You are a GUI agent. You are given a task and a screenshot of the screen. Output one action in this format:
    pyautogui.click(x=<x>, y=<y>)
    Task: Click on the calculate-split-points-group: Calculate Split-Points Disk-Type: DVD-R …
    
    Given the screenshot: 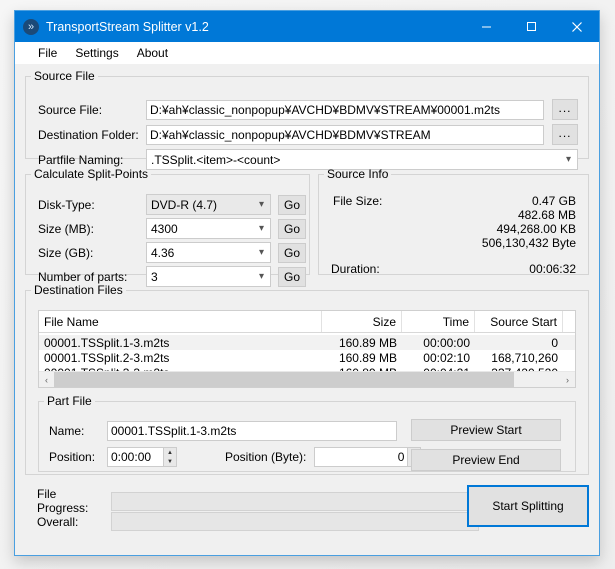 What is the action you would take?
    pyautogui.click(x=167, y=227)
    